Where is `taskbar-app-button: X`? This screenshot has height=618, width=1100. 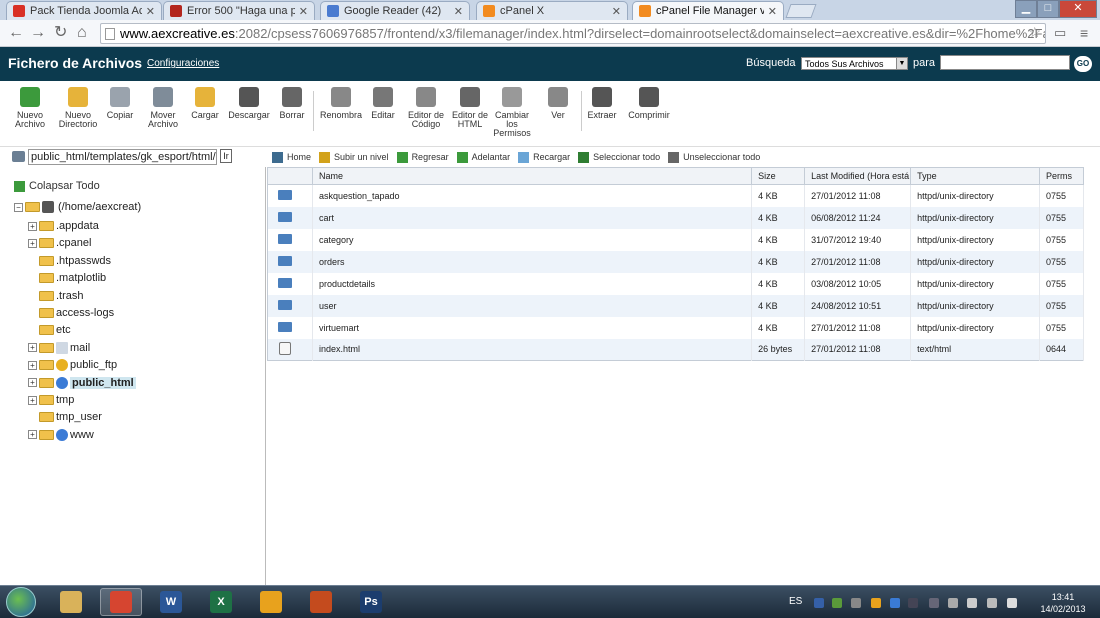
taskbar-app-button: X is located at coordinates (221, 602).